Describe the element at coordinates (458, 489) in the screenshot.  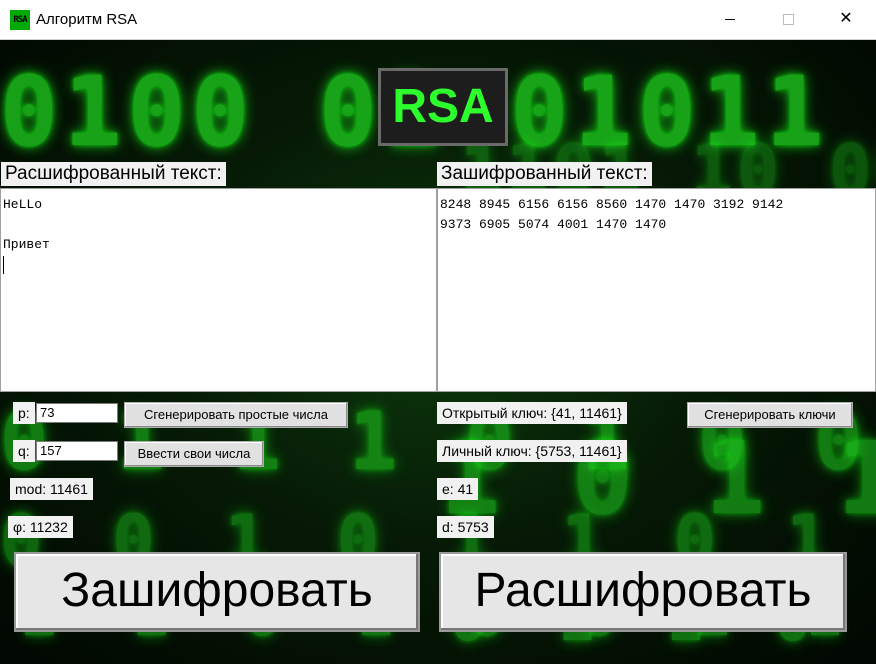
I see `e-value: e: 41` at that location.